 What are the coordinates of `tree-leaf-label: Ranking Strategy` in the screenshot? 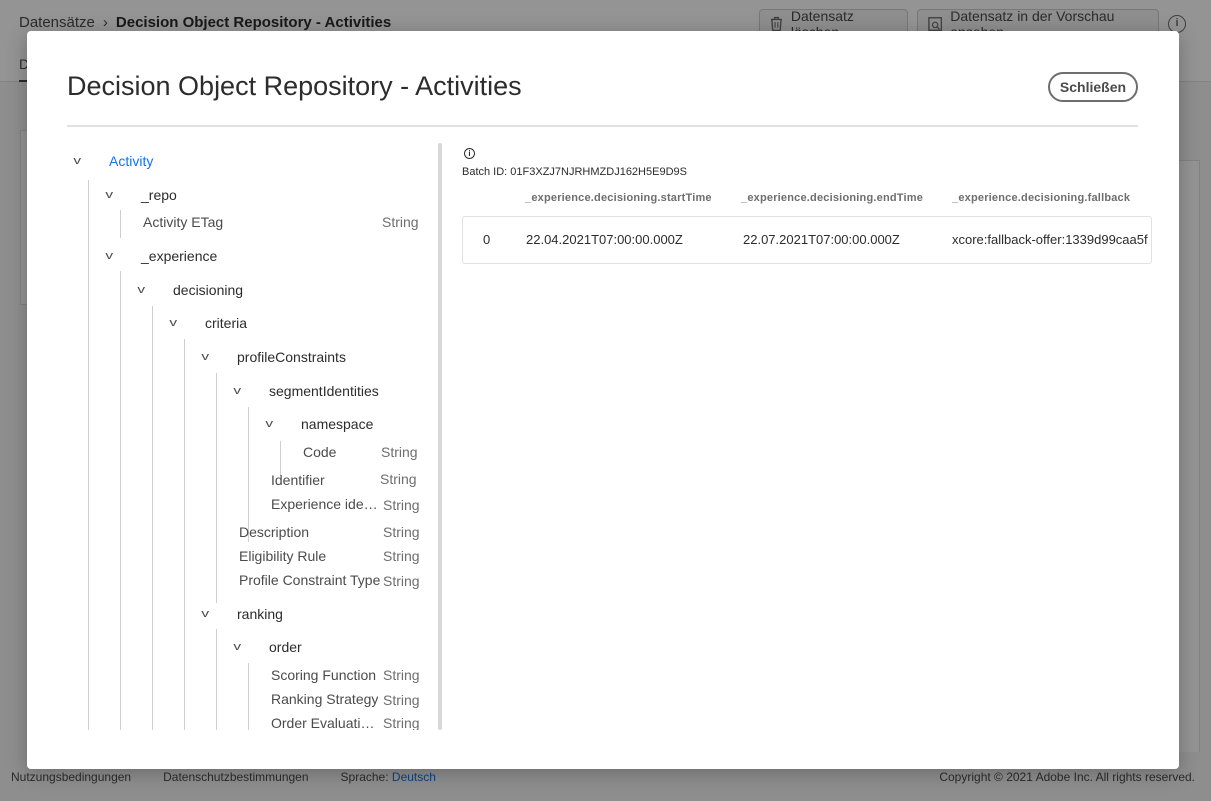 It's located at (325, 699).